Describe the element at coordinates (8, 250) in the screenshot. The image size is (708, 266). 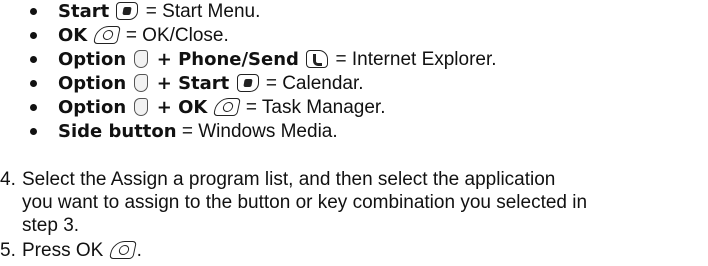
I see `step-number: 5.` at that location.